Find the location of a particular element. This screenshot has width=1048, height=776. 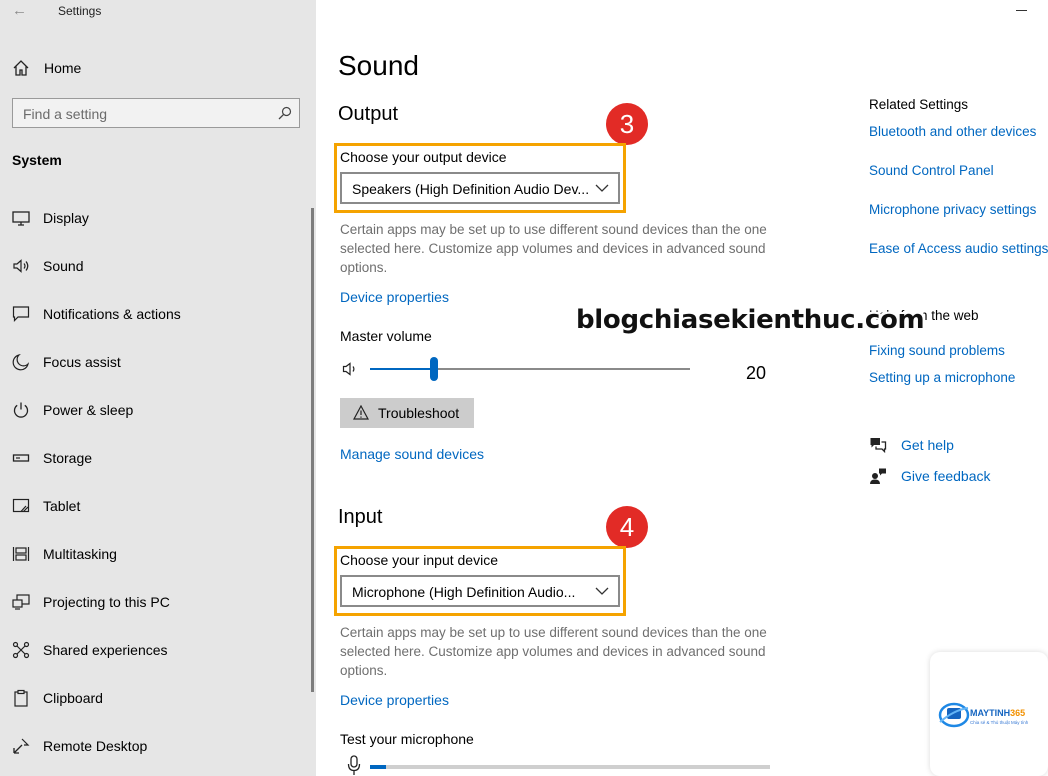

logo-name: MAYTINH365 is located at coordinates (998, 713).